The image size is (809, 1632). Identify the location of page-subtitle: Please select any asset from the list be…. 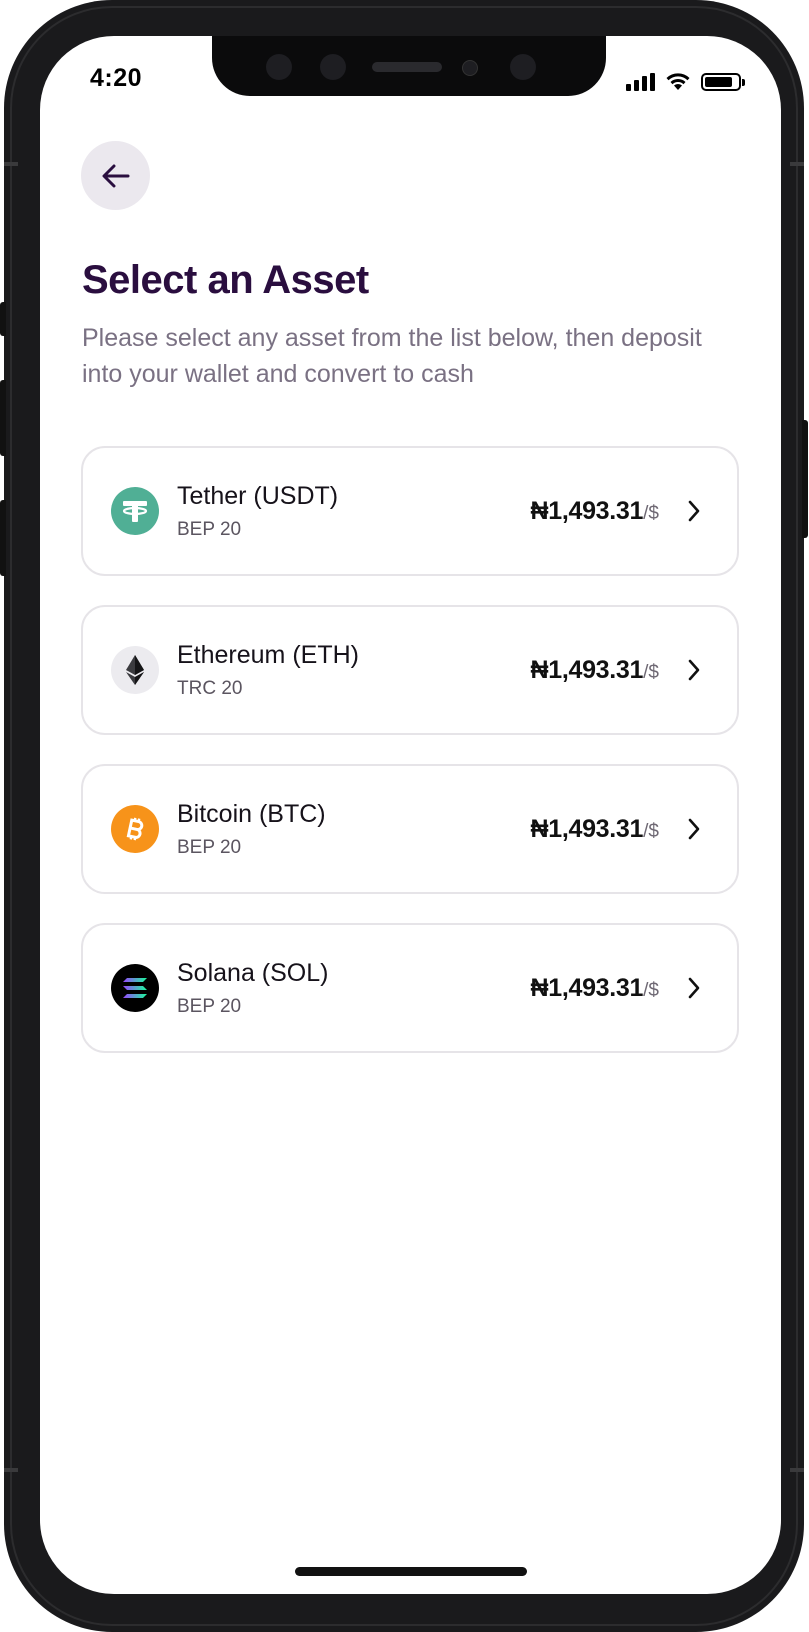
(392, 356).